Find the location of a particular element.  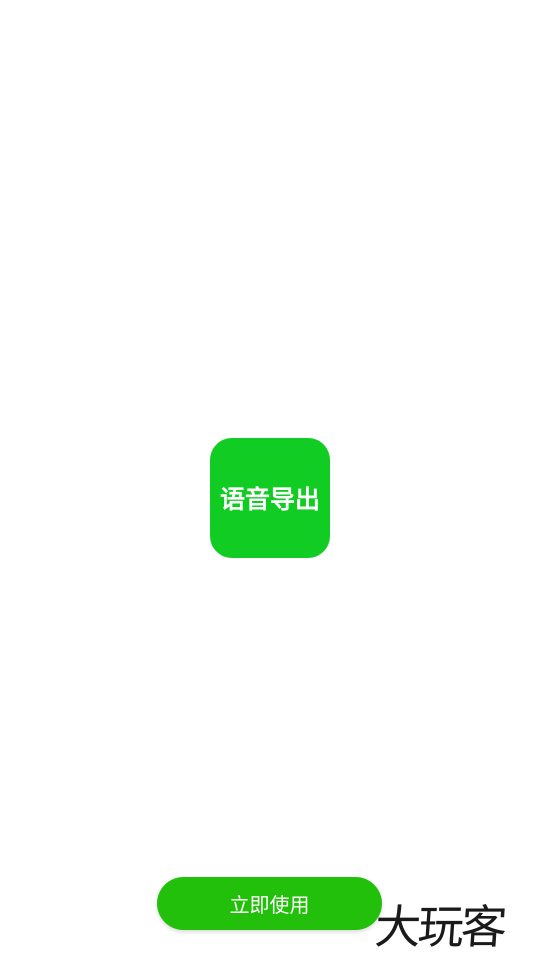

watermark-logo: 大玩客 is located at coordinates (439, 927).